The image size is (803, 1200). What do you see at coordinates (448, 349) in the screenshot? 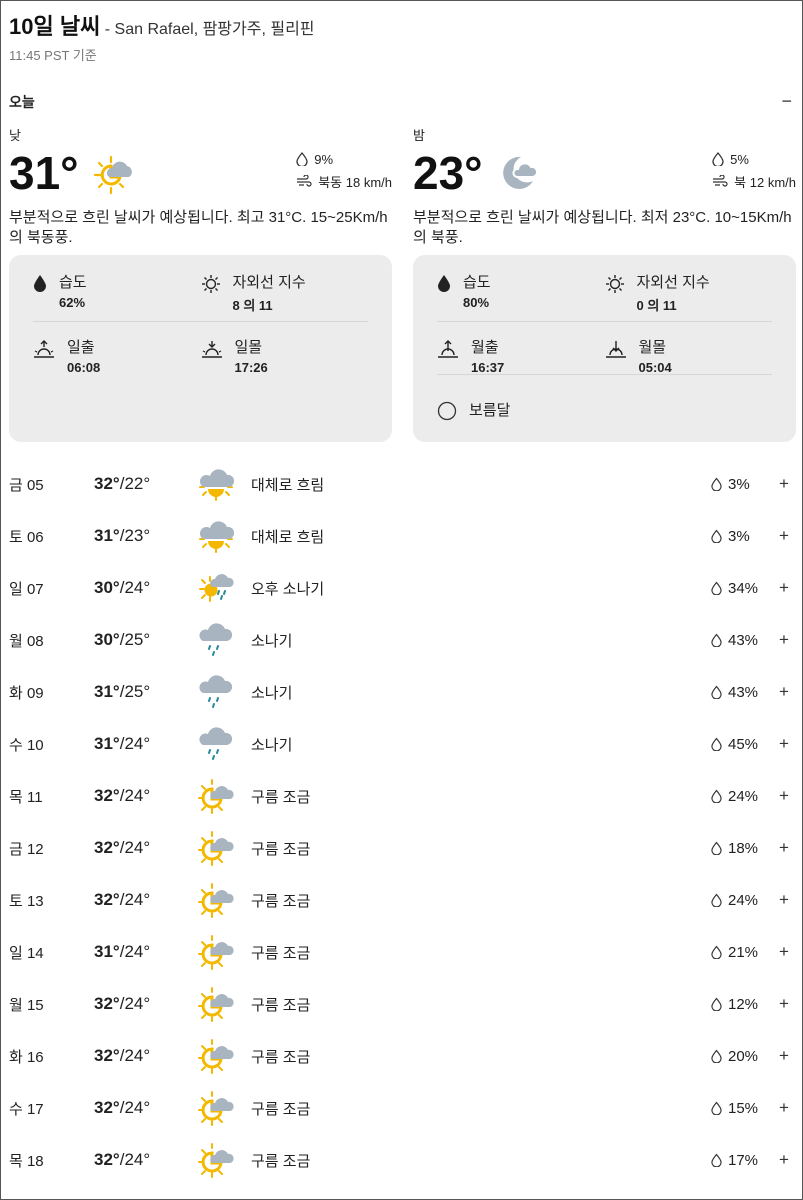
I see `moonrise-icon` at bounding box center [448, 349].